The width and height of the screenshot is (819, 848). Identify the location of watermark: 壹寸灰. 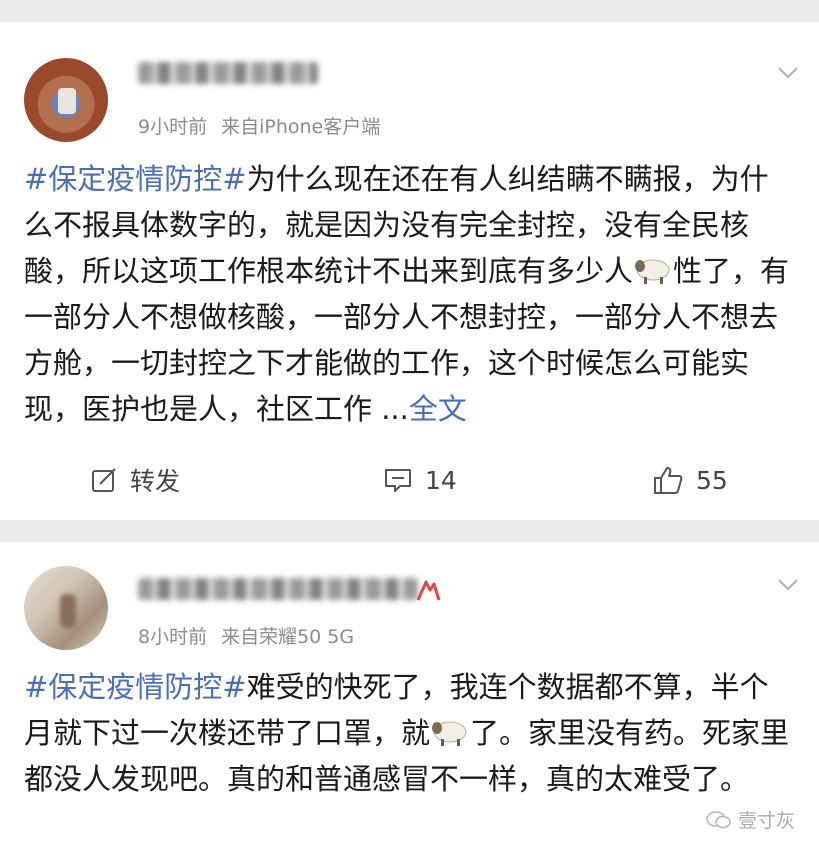
(750, 819).